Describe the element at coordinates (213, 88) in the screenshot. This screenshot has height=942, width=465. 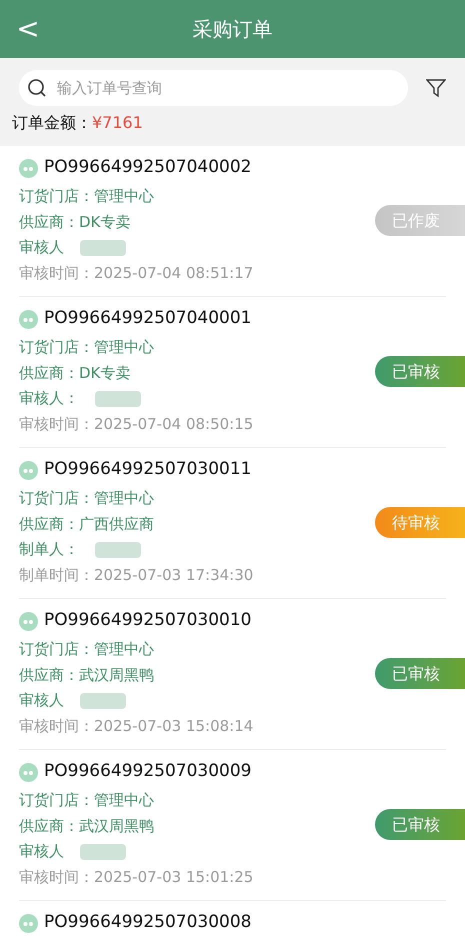
I see `search-field: 输入订单号查询` at that location.